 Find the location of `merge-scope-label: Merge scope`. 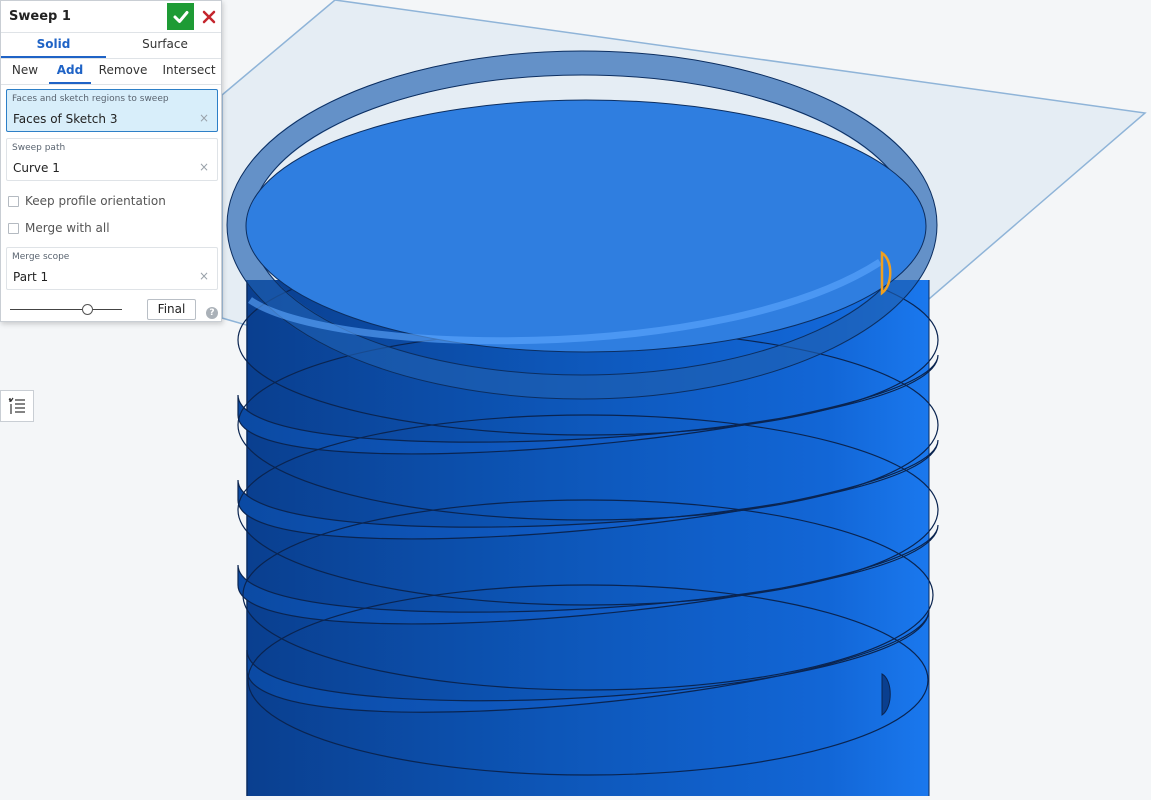

merge-scope-label: Merge scope is located at coordinates (41, 257).